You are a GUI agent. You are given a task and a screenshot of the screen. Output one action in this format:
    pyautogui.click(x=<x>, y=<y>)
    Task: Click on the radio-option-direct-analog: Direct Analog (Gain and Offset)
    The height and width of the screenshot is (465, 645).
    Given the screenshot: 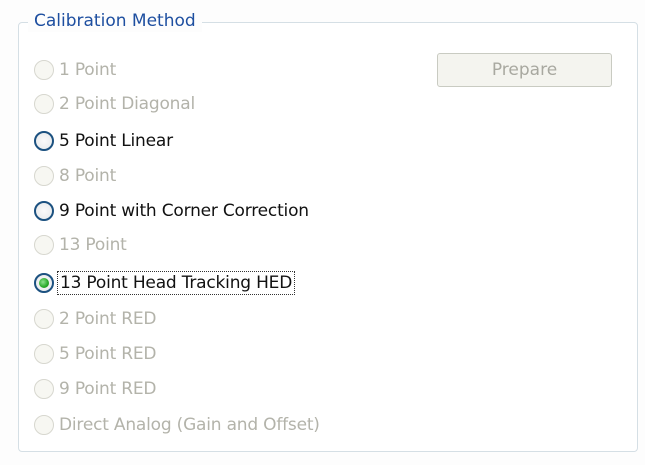 What is the action you would take?
    pyautogui.click(x=177, y=425)
    